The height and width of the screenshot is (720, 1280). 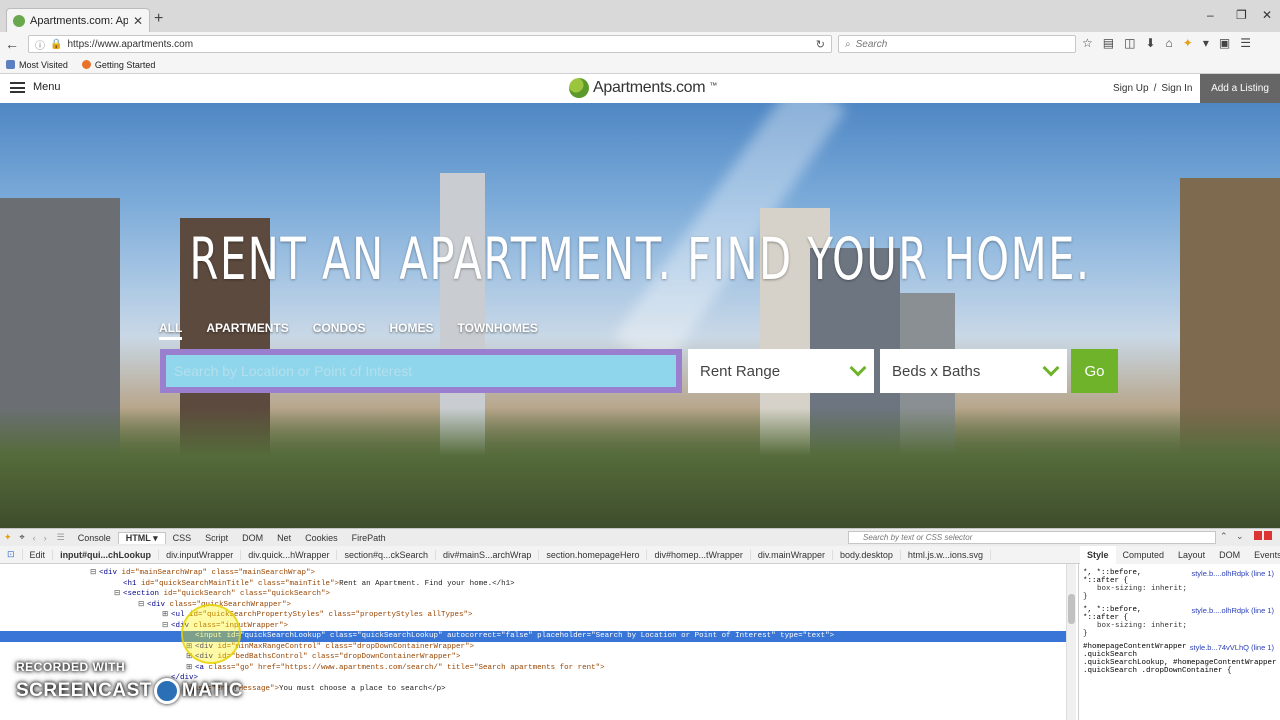 I want to click on side-tab-computed: Computed, so click(x=1144, y=555).